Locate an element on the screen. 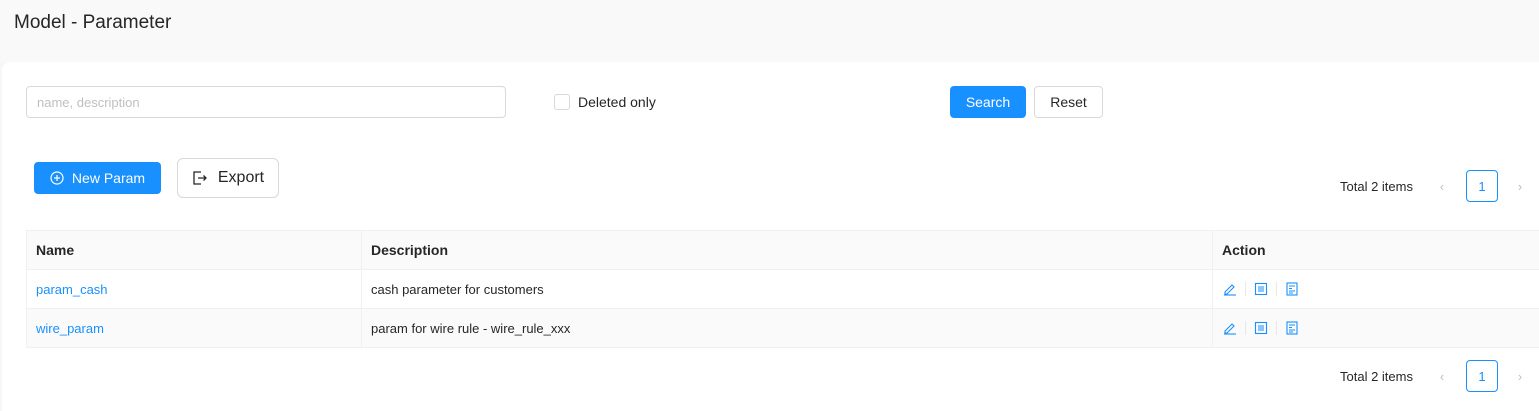 This screenshot has width=1539, height=411. table-header-row: Name Description Action is located at coordinates (782, 250).